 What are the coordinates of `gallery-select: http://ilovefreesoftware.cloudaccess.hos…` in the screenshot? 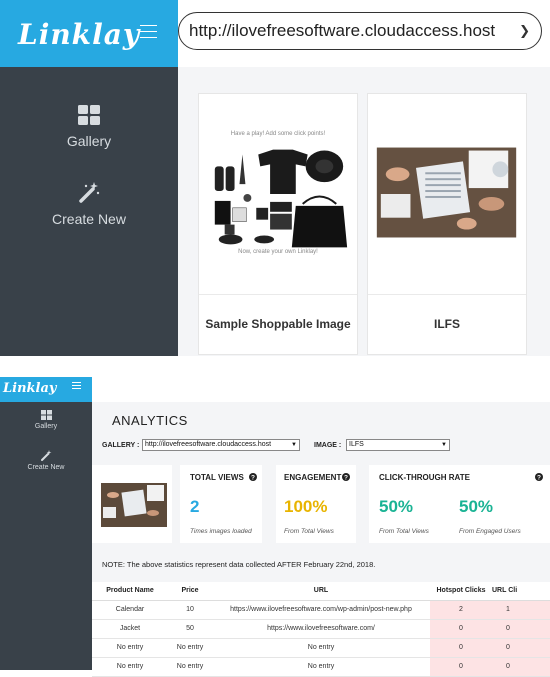 It's located at (221, 445).